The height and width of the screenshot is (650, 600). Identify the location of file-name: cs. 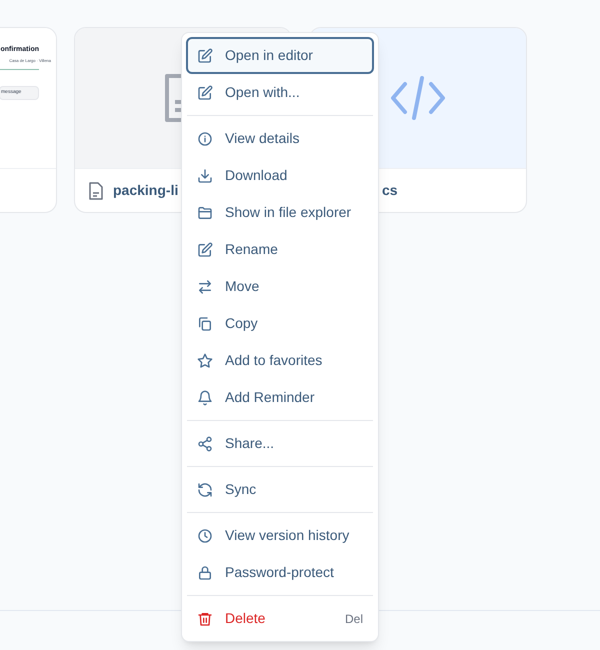
(390, 190).